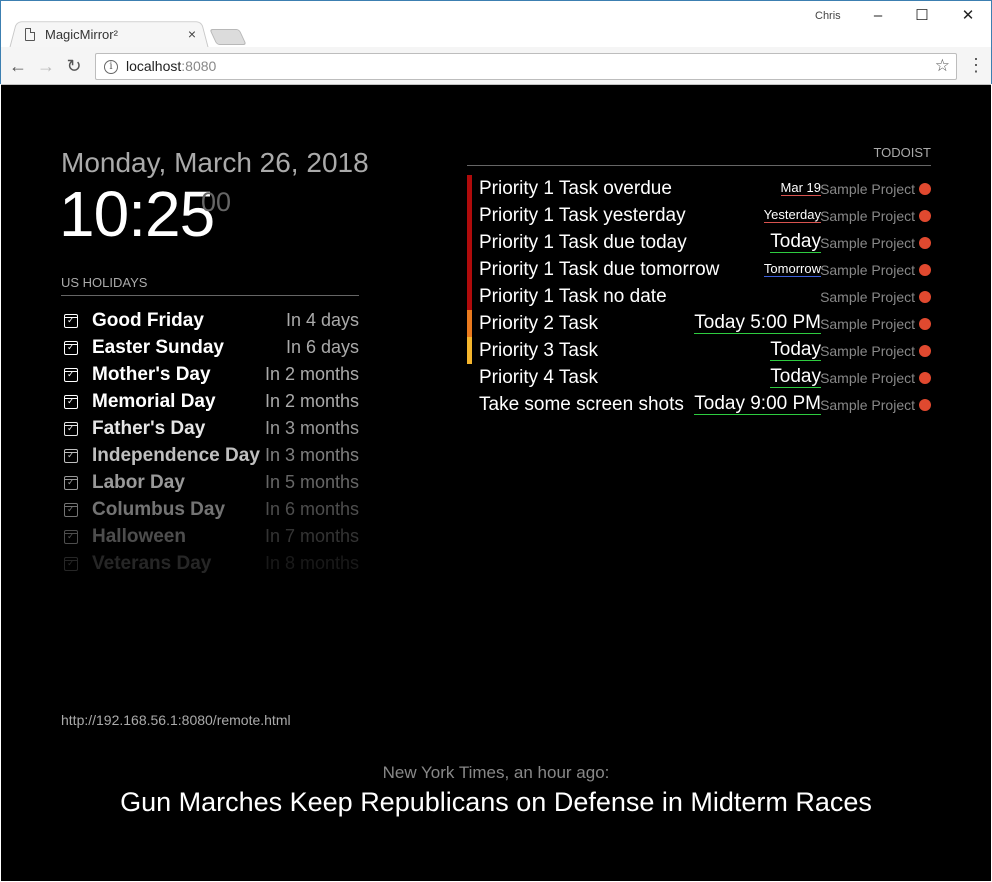 The width and height of the screenshot is (992, 882). What do you see at coordinates (699, 155) in the screenshot?
I see `todoist-header: TODOIST` at bounding box center [699, 155].